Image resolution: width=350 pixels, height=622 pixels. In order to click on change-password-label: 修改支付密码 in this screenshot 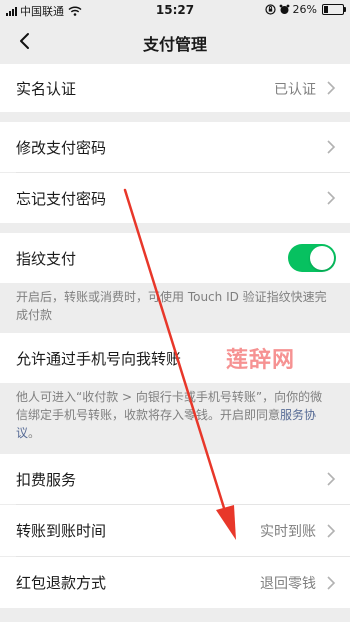, I will do `click(61, 148)`.